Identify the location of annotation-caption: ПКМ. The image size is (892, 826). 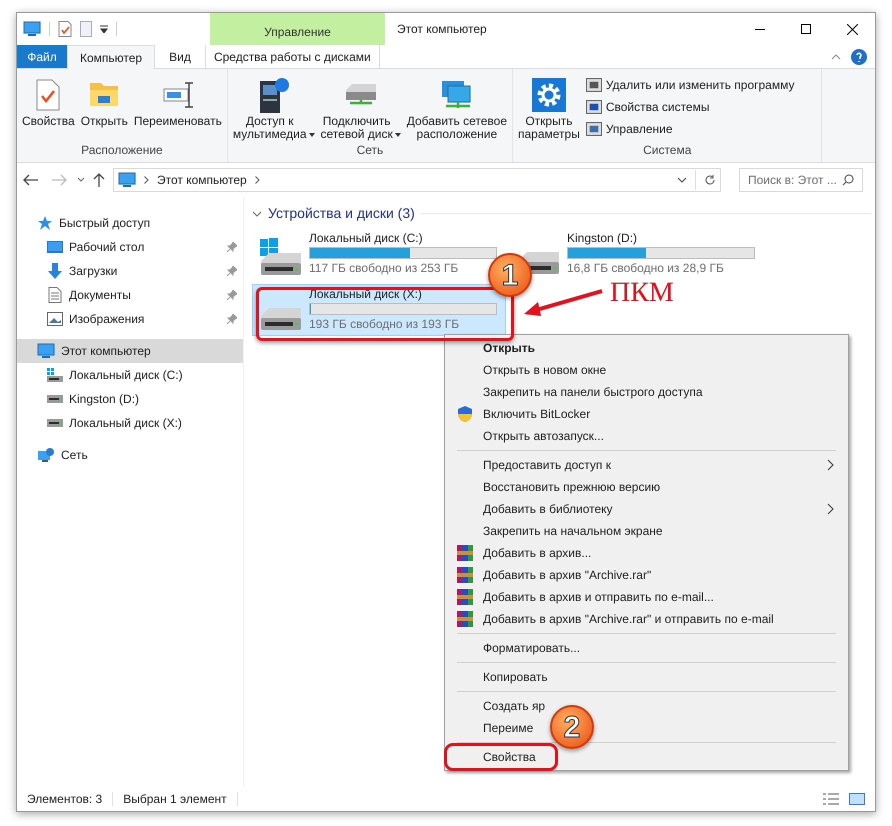
(642, 293).